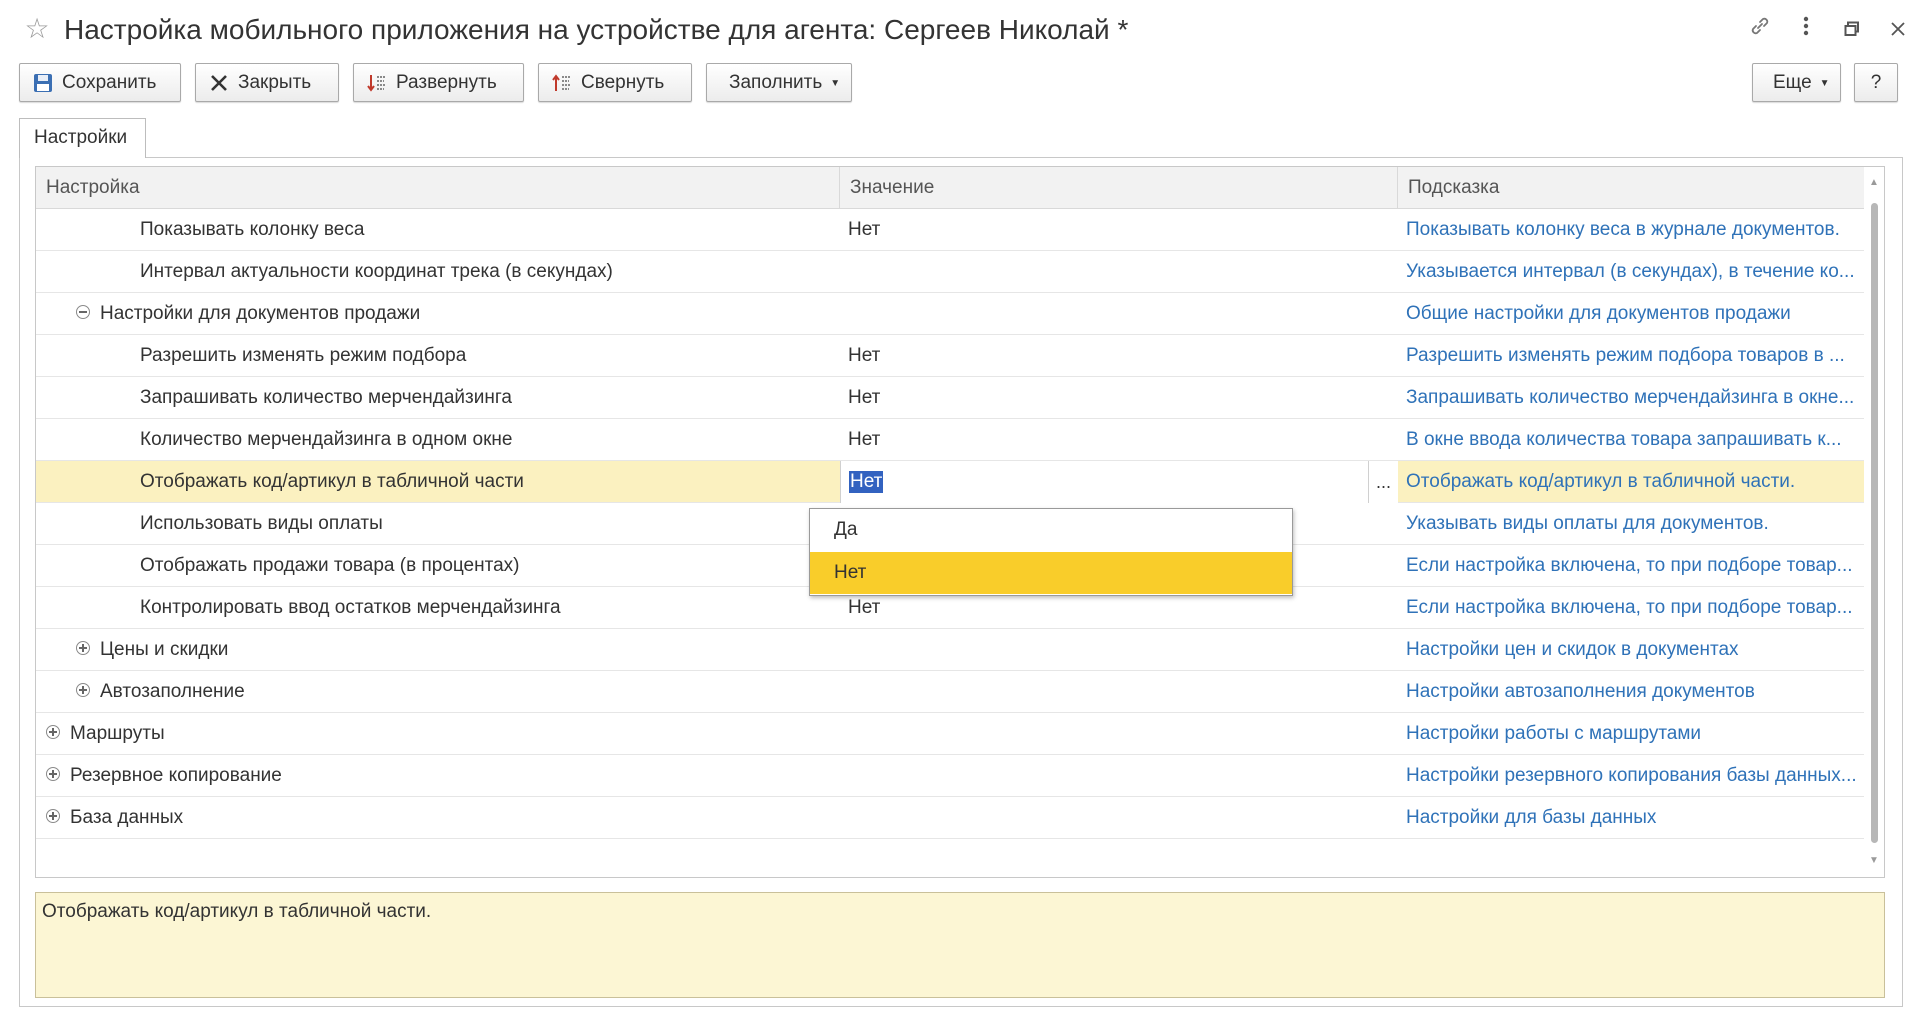 Image resolution: width=1920 pixels, height=1011 pixels. I want to click on save-button: Сохранить, so click(100, 82).